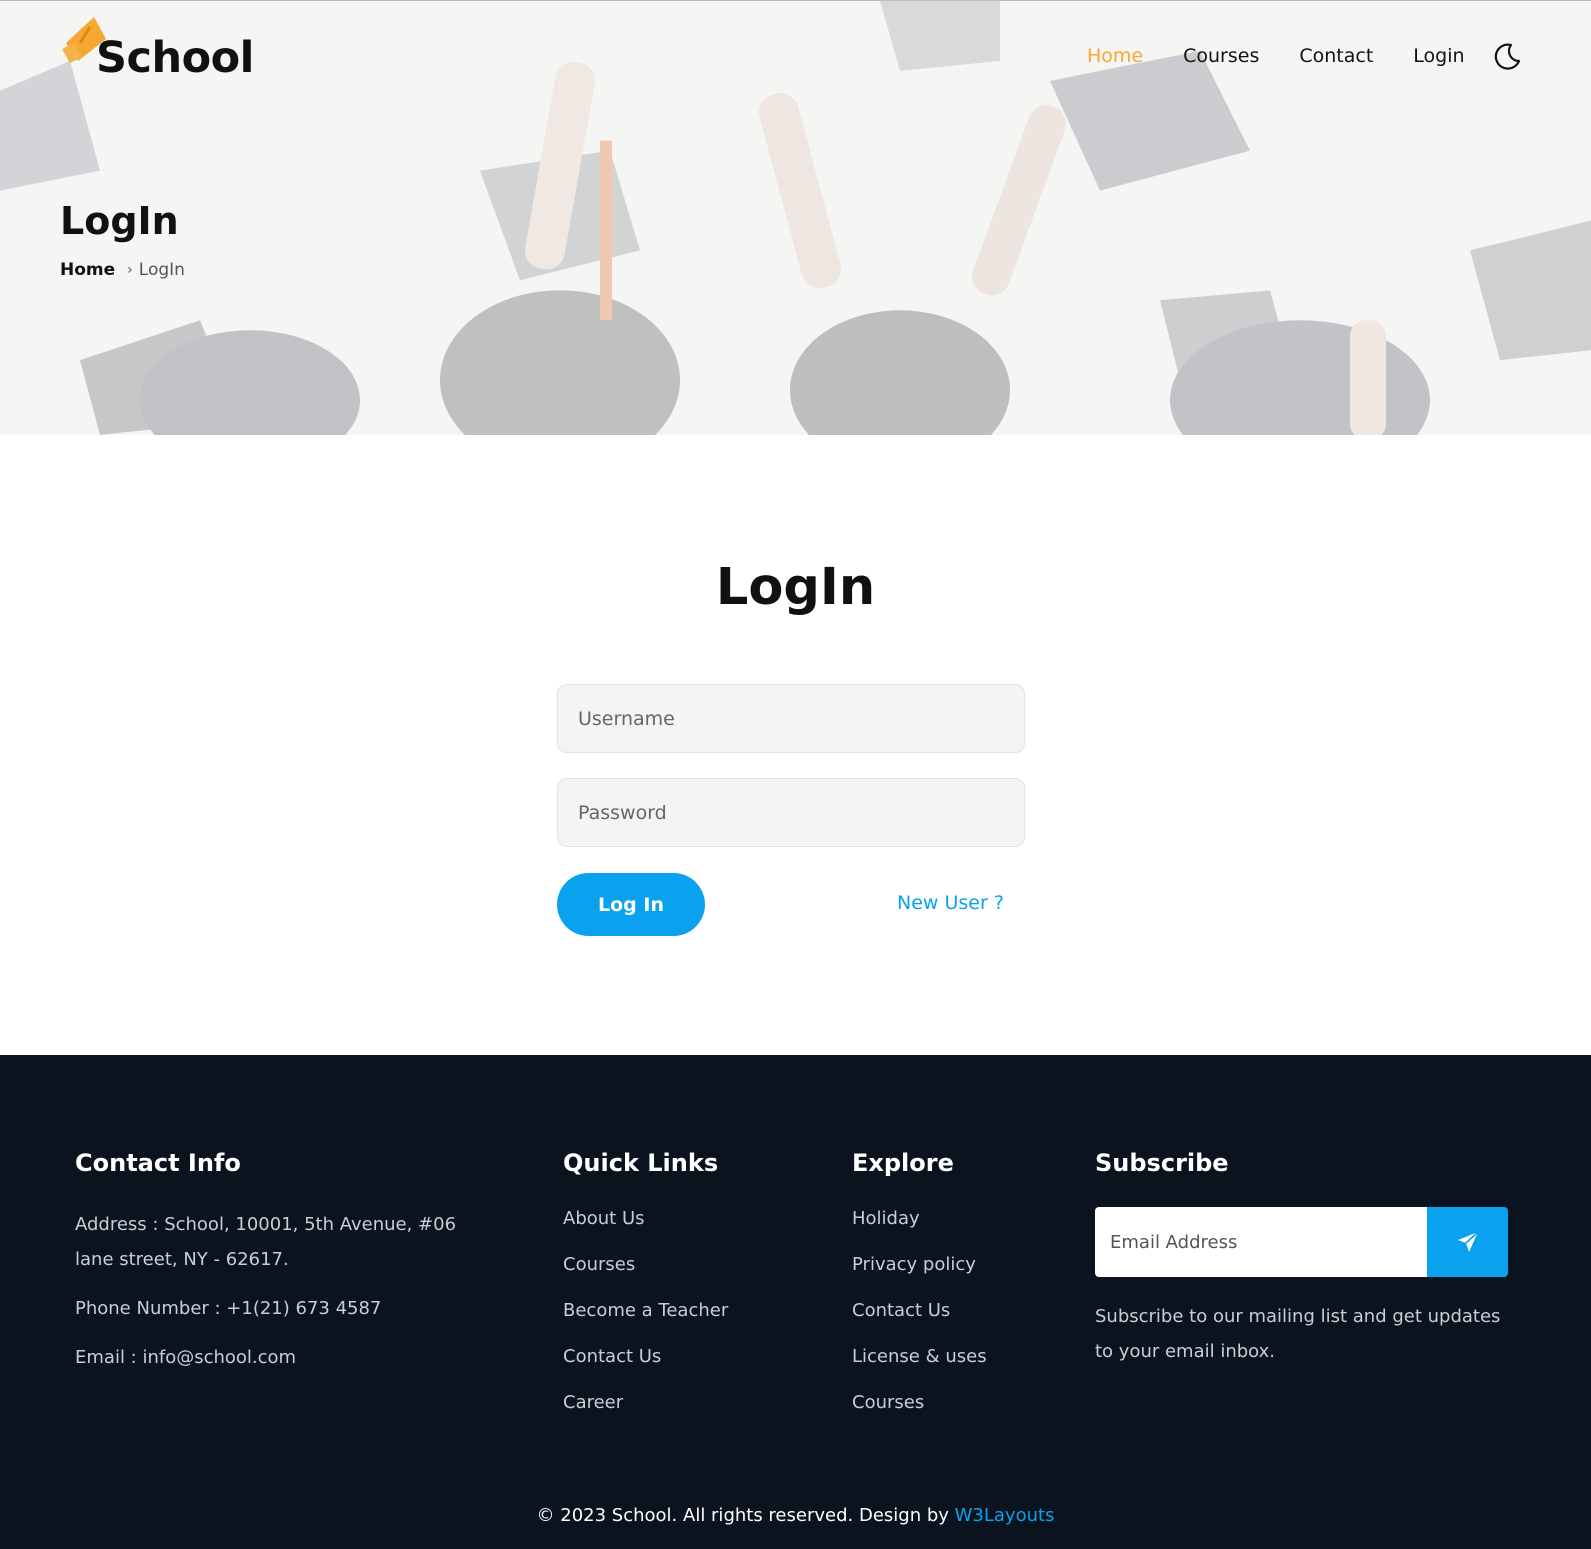 Image resolution: width=1591 pixels, height=1549 pixels. I want to click on breadcrumb-home: Home, so click(87, 270).